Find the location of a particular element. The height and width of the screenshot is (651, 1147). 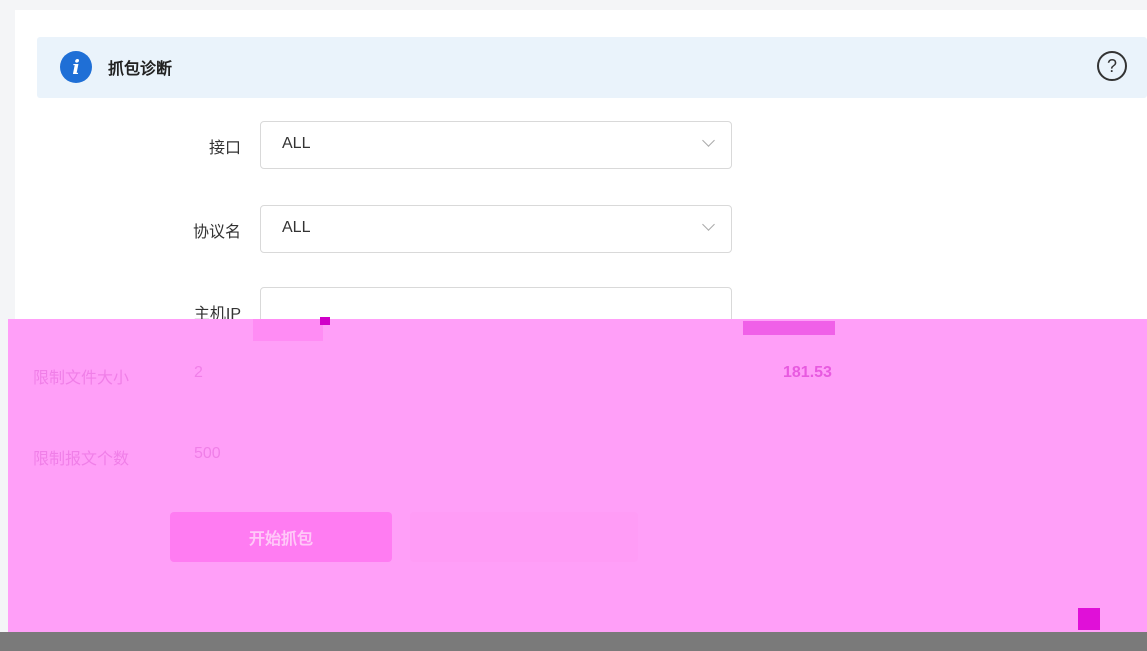

protocol-row: 协议名 ALL is located at coordinates (581, 230).